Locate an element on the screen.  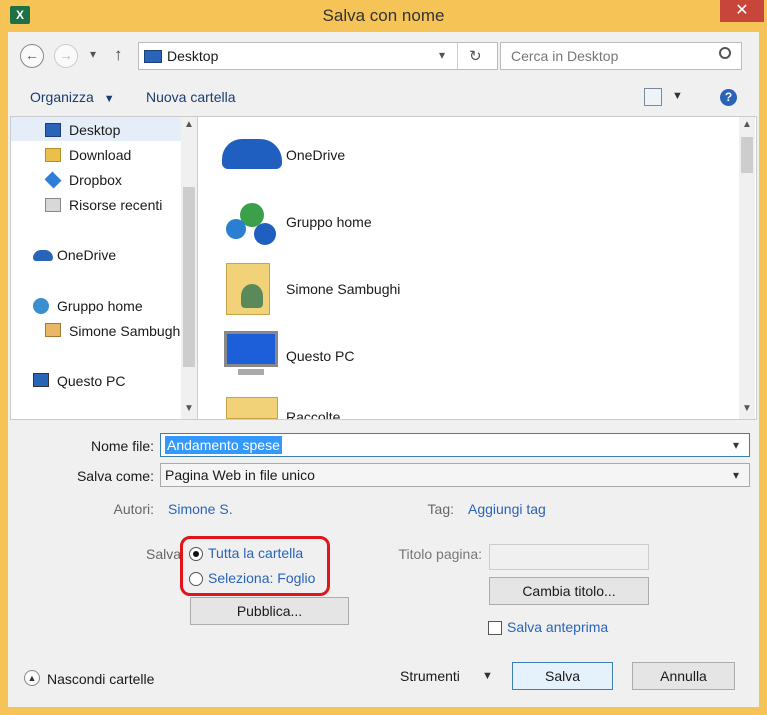
hide-folders-button: Nascondi cartelle is located at coordinates (100, 679).